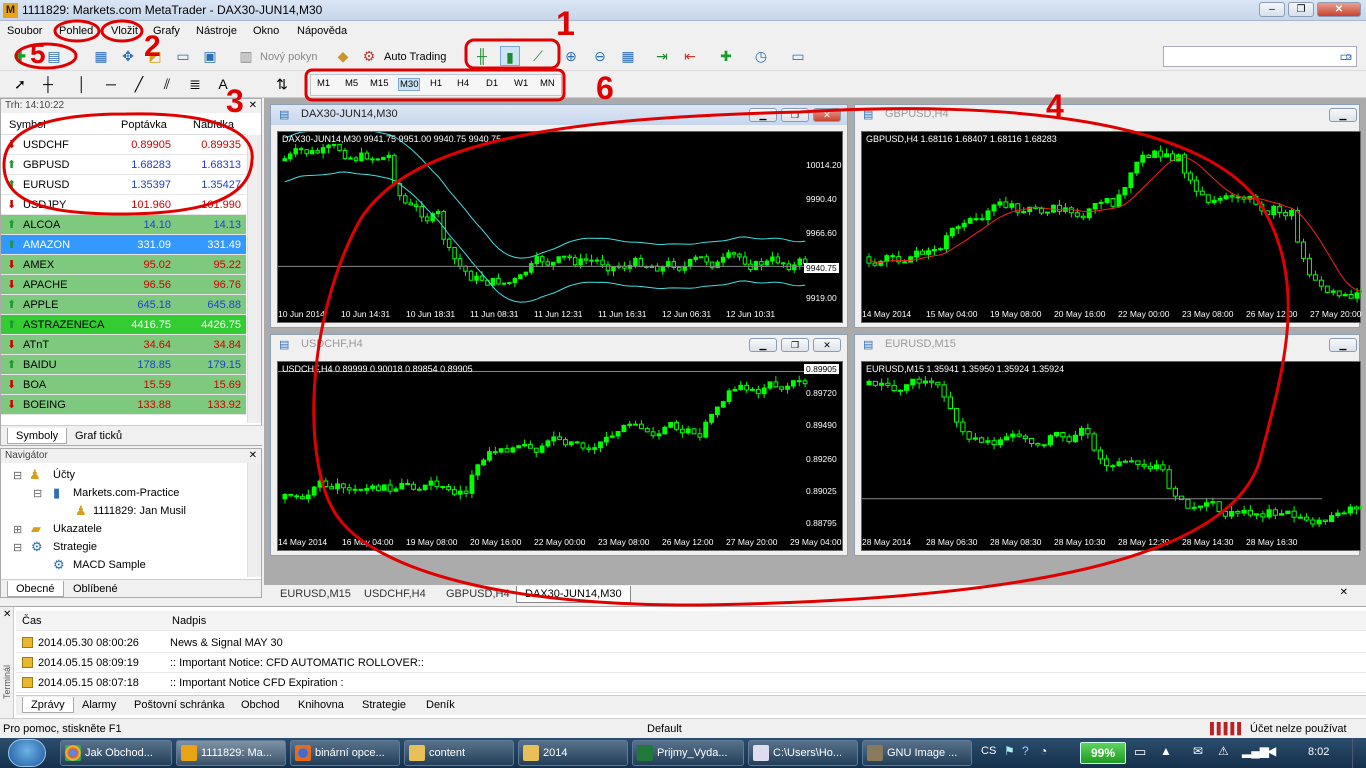 The width and height of the screenshot is (1366, 768). Describe the element at coordinates (798, 56) in the screenshot. I see `templates-icon: ▭` at that location.